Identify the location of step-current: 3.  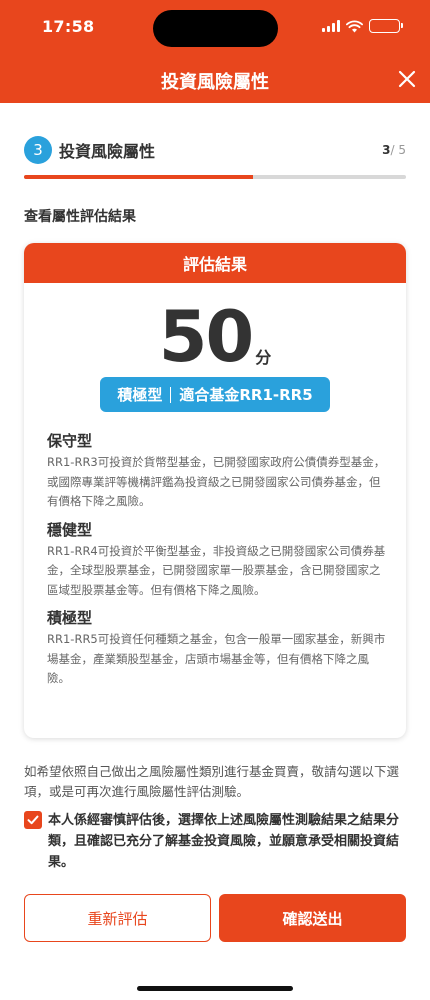
(386, 150).